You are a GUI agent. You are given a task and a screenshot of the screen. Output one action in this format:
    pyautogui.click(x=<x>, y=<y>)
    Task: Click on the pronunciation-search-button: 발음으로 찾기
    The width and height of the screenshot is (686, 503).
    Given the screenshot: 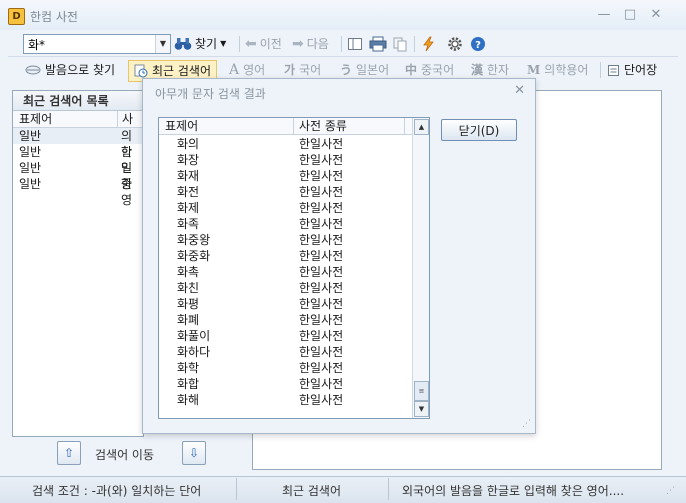 What is the action you would take?
    pyautogui.click(x=70, y=70)
    